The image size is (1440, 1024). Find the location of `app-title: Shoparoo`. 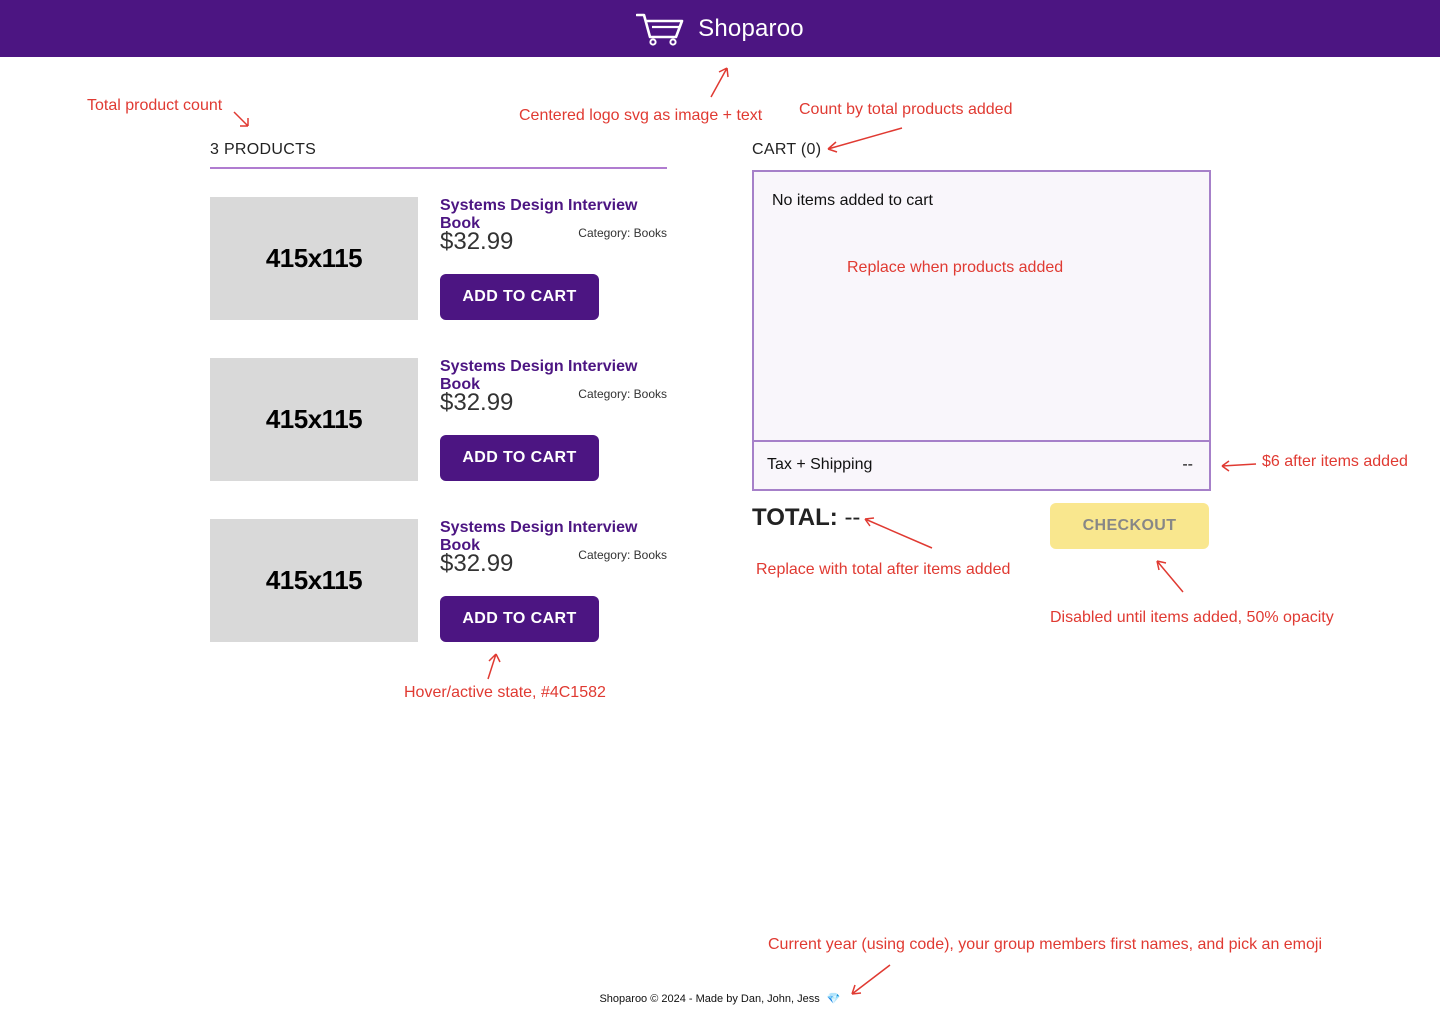

app-title: Shoparoo is located at coordinates (751, 28).